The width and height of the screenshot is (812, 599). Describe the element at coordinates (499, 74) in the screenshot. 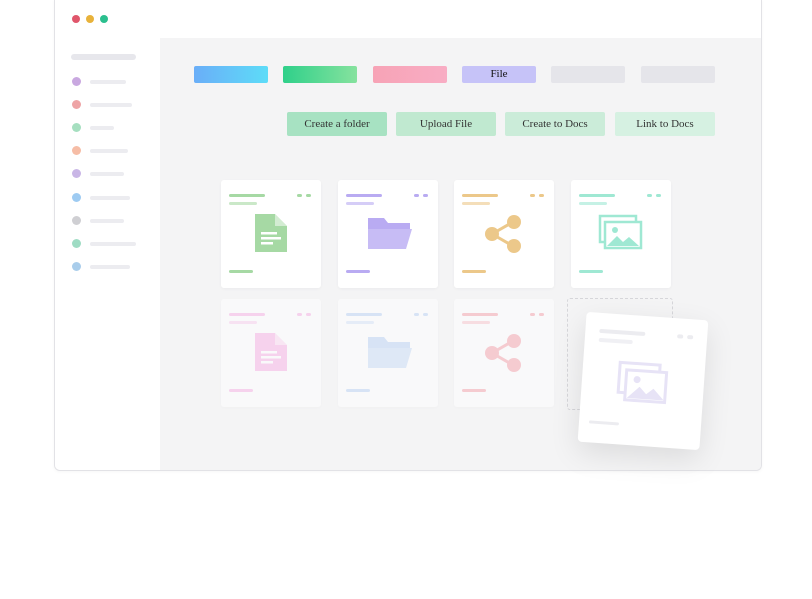

I see `tab-file: File` at that location.